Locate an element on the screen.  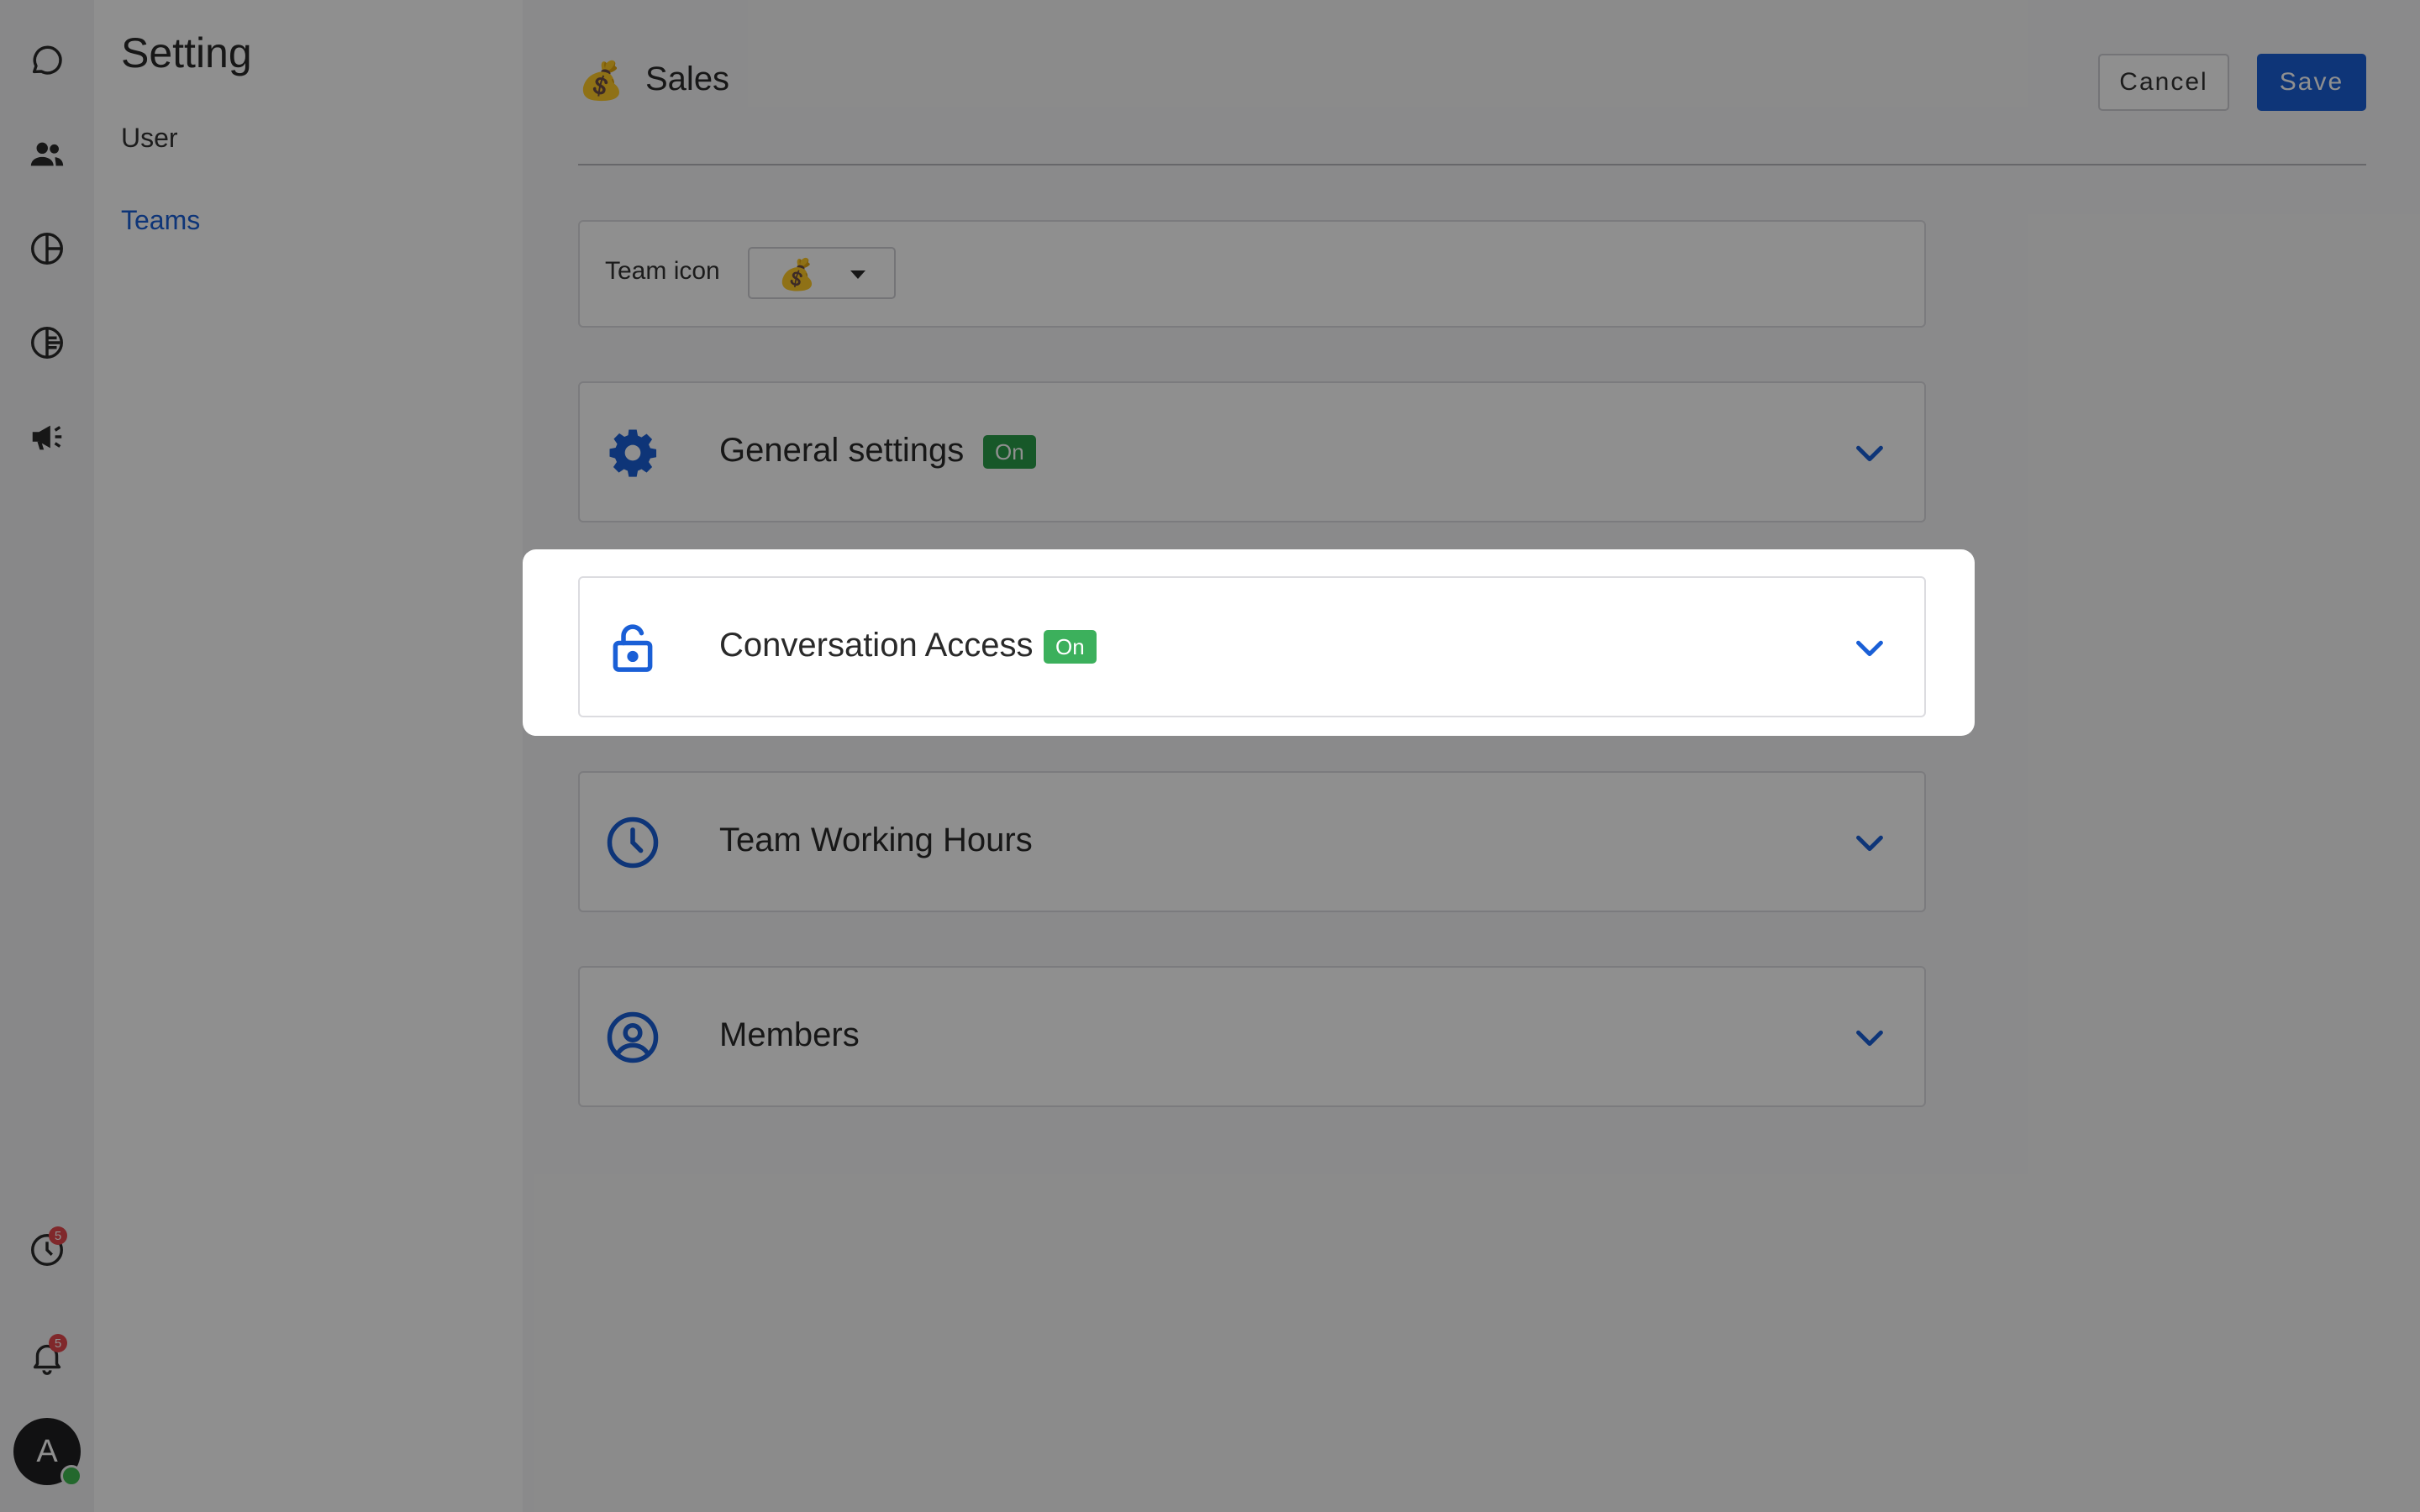
caret-down-icon is located at coordinates (857, 274).